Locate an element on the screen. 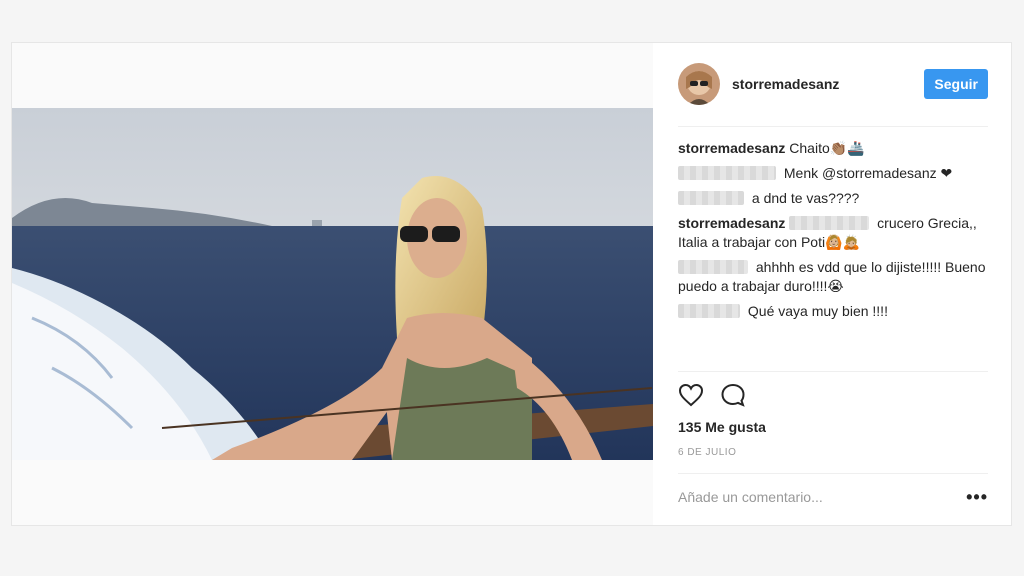 Image resolution: width=1024 pixels, height=576 pixels. comment-item: Qué vaya muy bien !!!! is located at coordinates (833, 311).